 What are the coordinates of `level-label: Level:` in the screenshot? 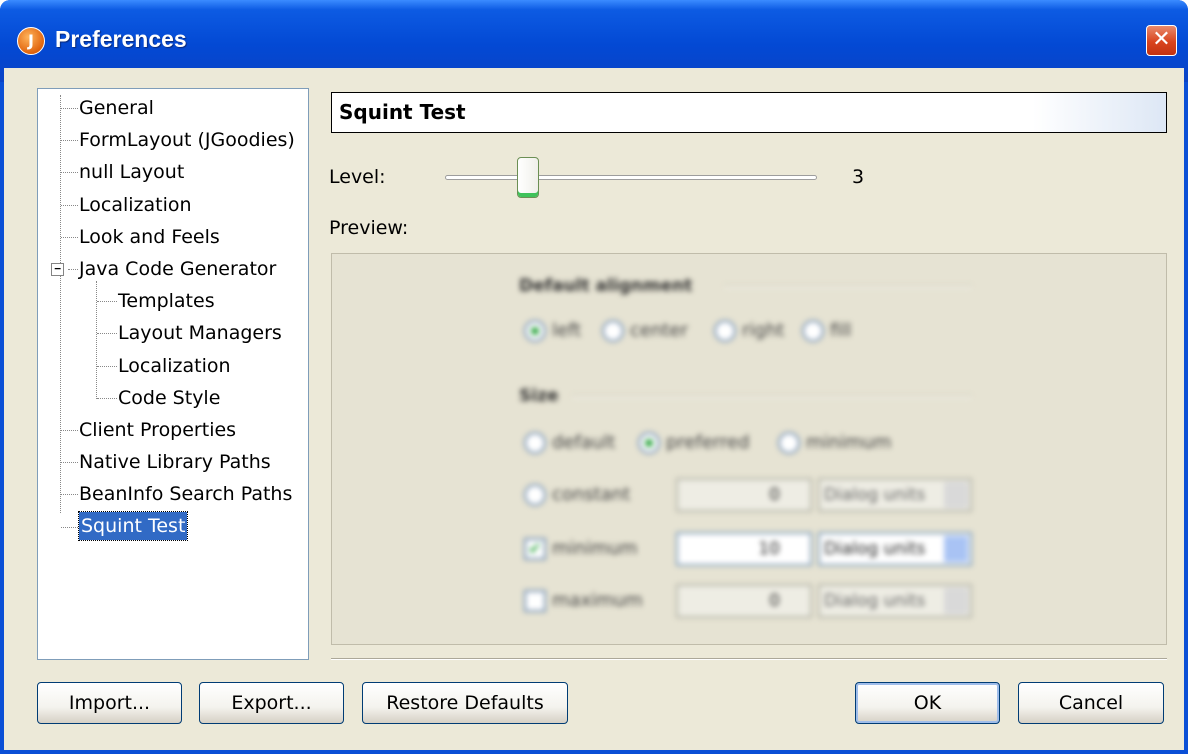 It's located at (357, 177).